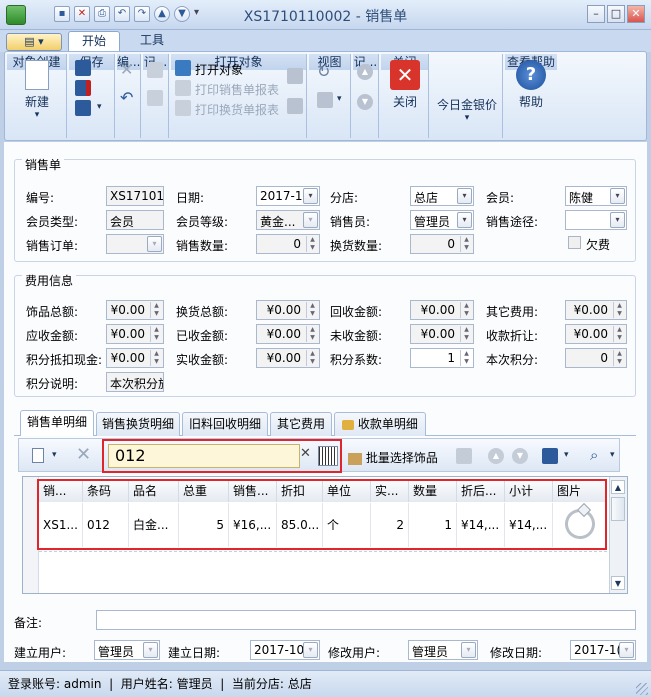 The image size is (651, 697). I want to click on print-exchange-report-button: 打印换货单报表, so click(237, 109).